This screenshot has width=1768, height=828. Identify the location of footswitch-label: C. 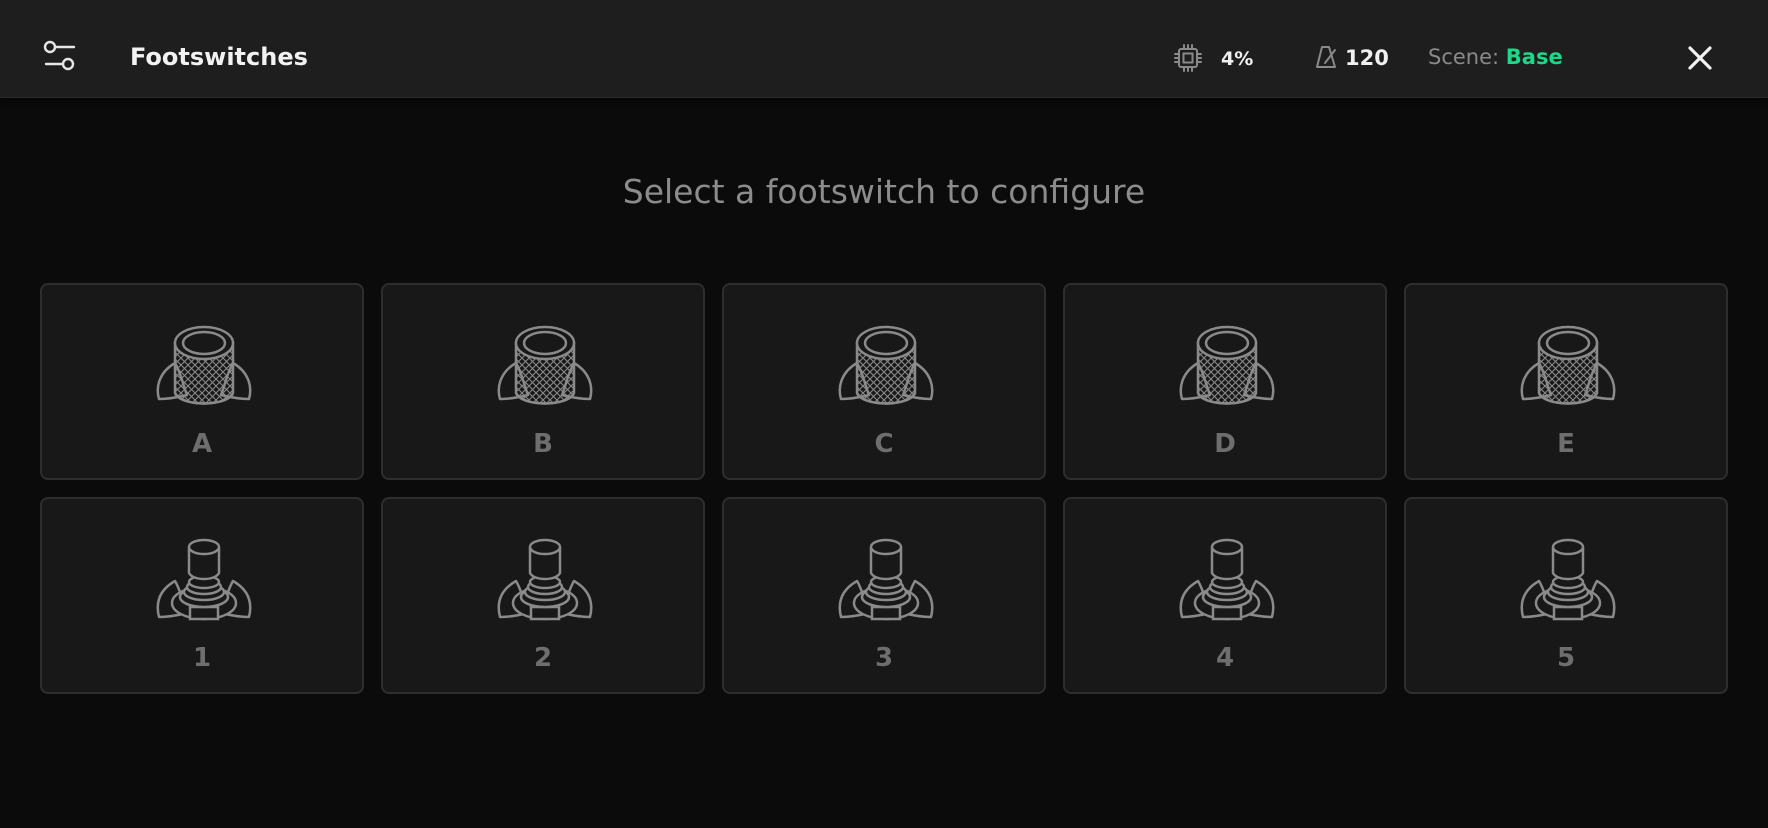
(884, 444).